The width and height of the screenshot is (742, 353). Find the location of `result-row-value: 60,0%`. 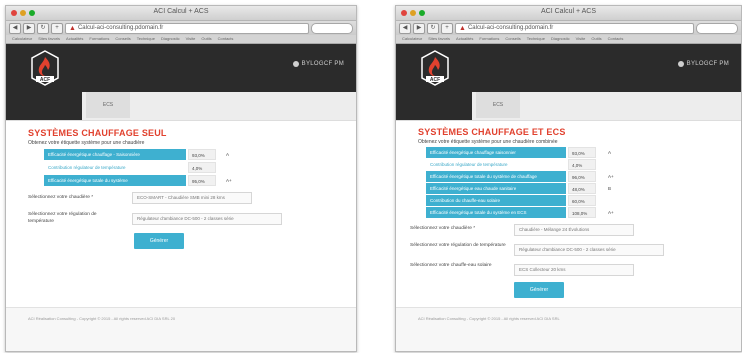

result-row-value: 60,0% is located at coordinates (582, 200).